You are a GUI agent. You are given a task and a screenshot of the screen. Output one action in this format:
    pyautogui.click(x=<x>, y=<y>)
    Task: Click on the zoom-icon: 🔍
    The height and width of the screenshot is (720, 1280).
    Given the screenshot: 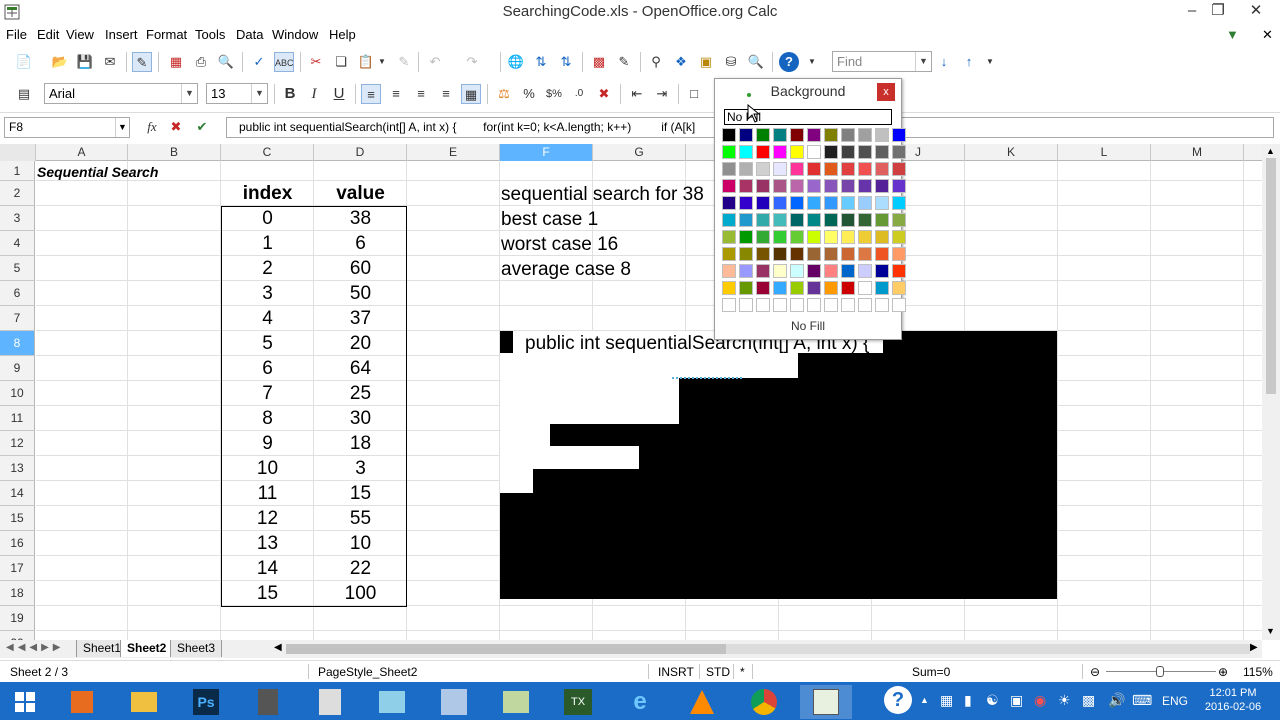 What is the action you would take?
    pyautogui.click(x=756, y=62)
    